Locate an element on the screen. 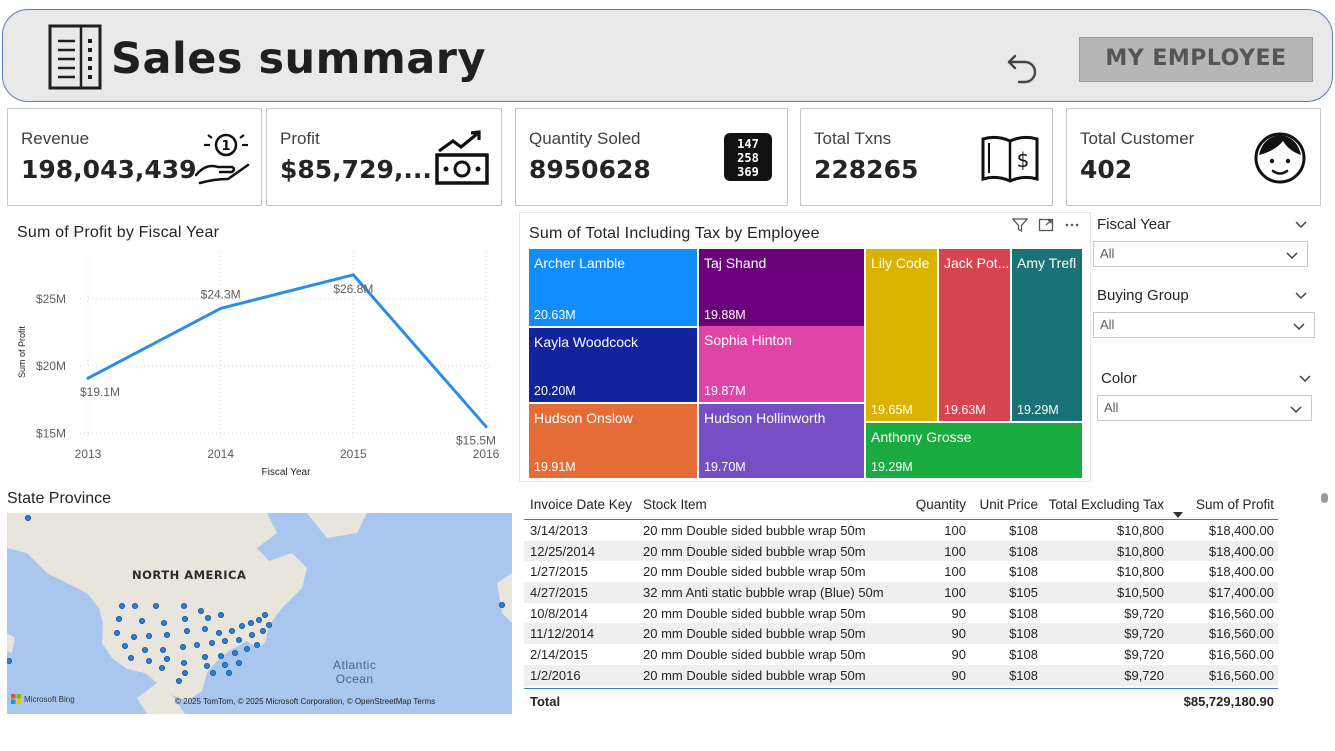 This screenshot has height=751, width=1335. column-header: Invoice Date Key is located at coordinates (581, 504).